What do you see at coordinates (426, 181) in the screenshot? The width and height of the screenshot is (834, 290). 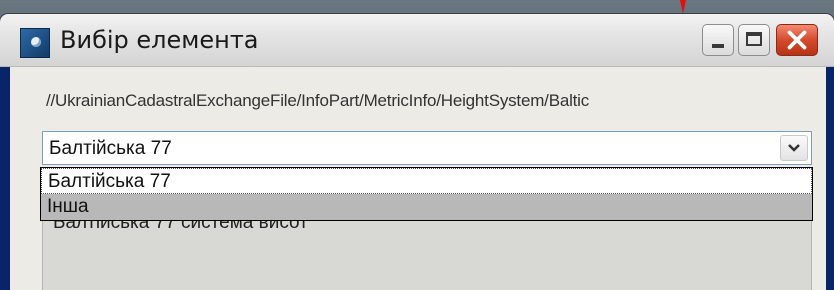 I see `dropdown-option-baltic-77: Балтійська 77` at bounding box center [426, 181].